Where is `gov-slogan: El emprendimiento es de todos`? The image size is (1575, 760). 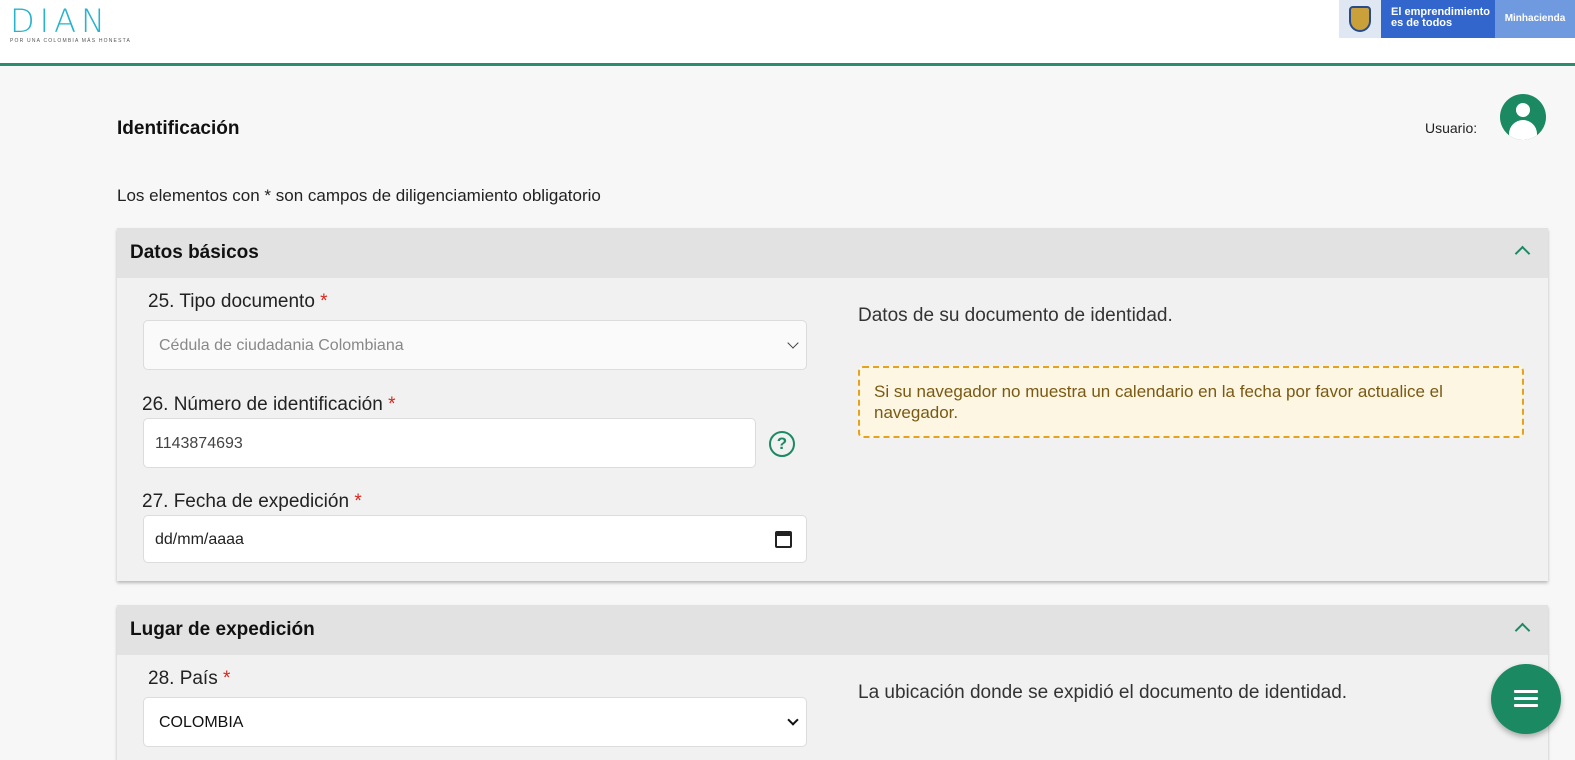
gov-slogan: El emprendimiento es de todos is located at coordinates (1438, 19).